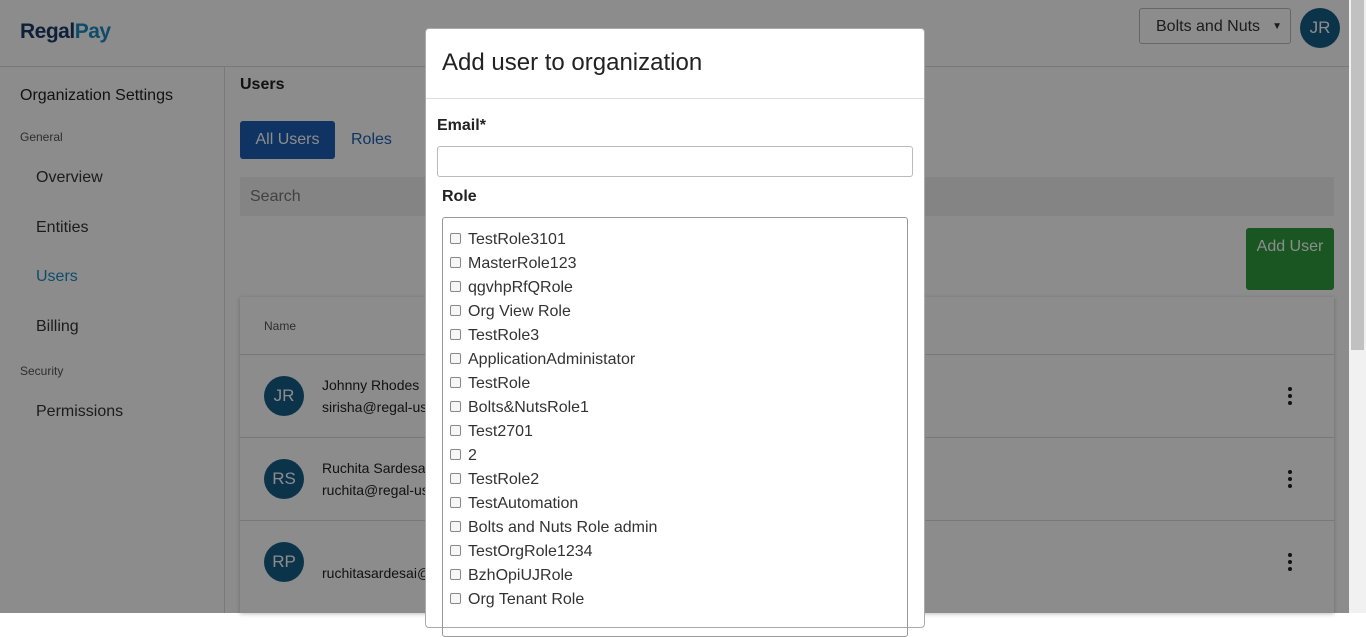 The image size is (1366, 637). I want to click on role-option-label: Org View Role, so click(519, 311).